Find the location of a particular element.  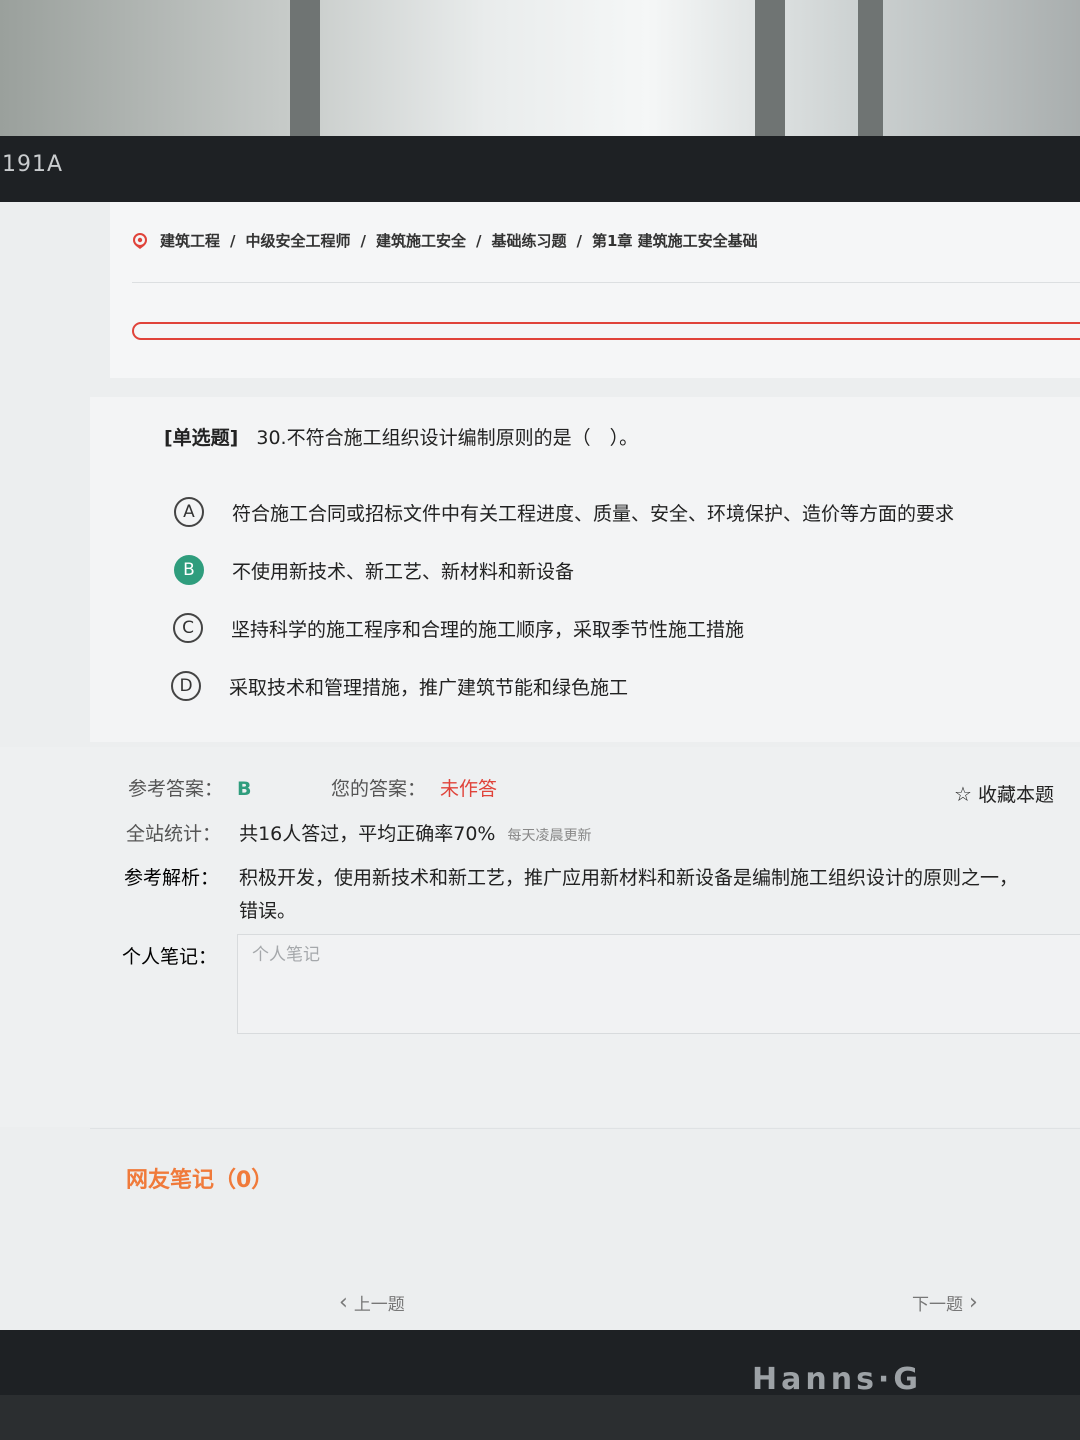

question-stem: [单选题] 30.不符合施工组织设计编制原则的是（ ）。 is located at coordinates (401, 436).